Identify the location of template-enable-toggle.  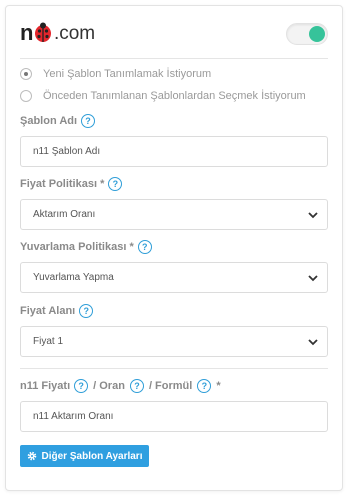
(307, 34).